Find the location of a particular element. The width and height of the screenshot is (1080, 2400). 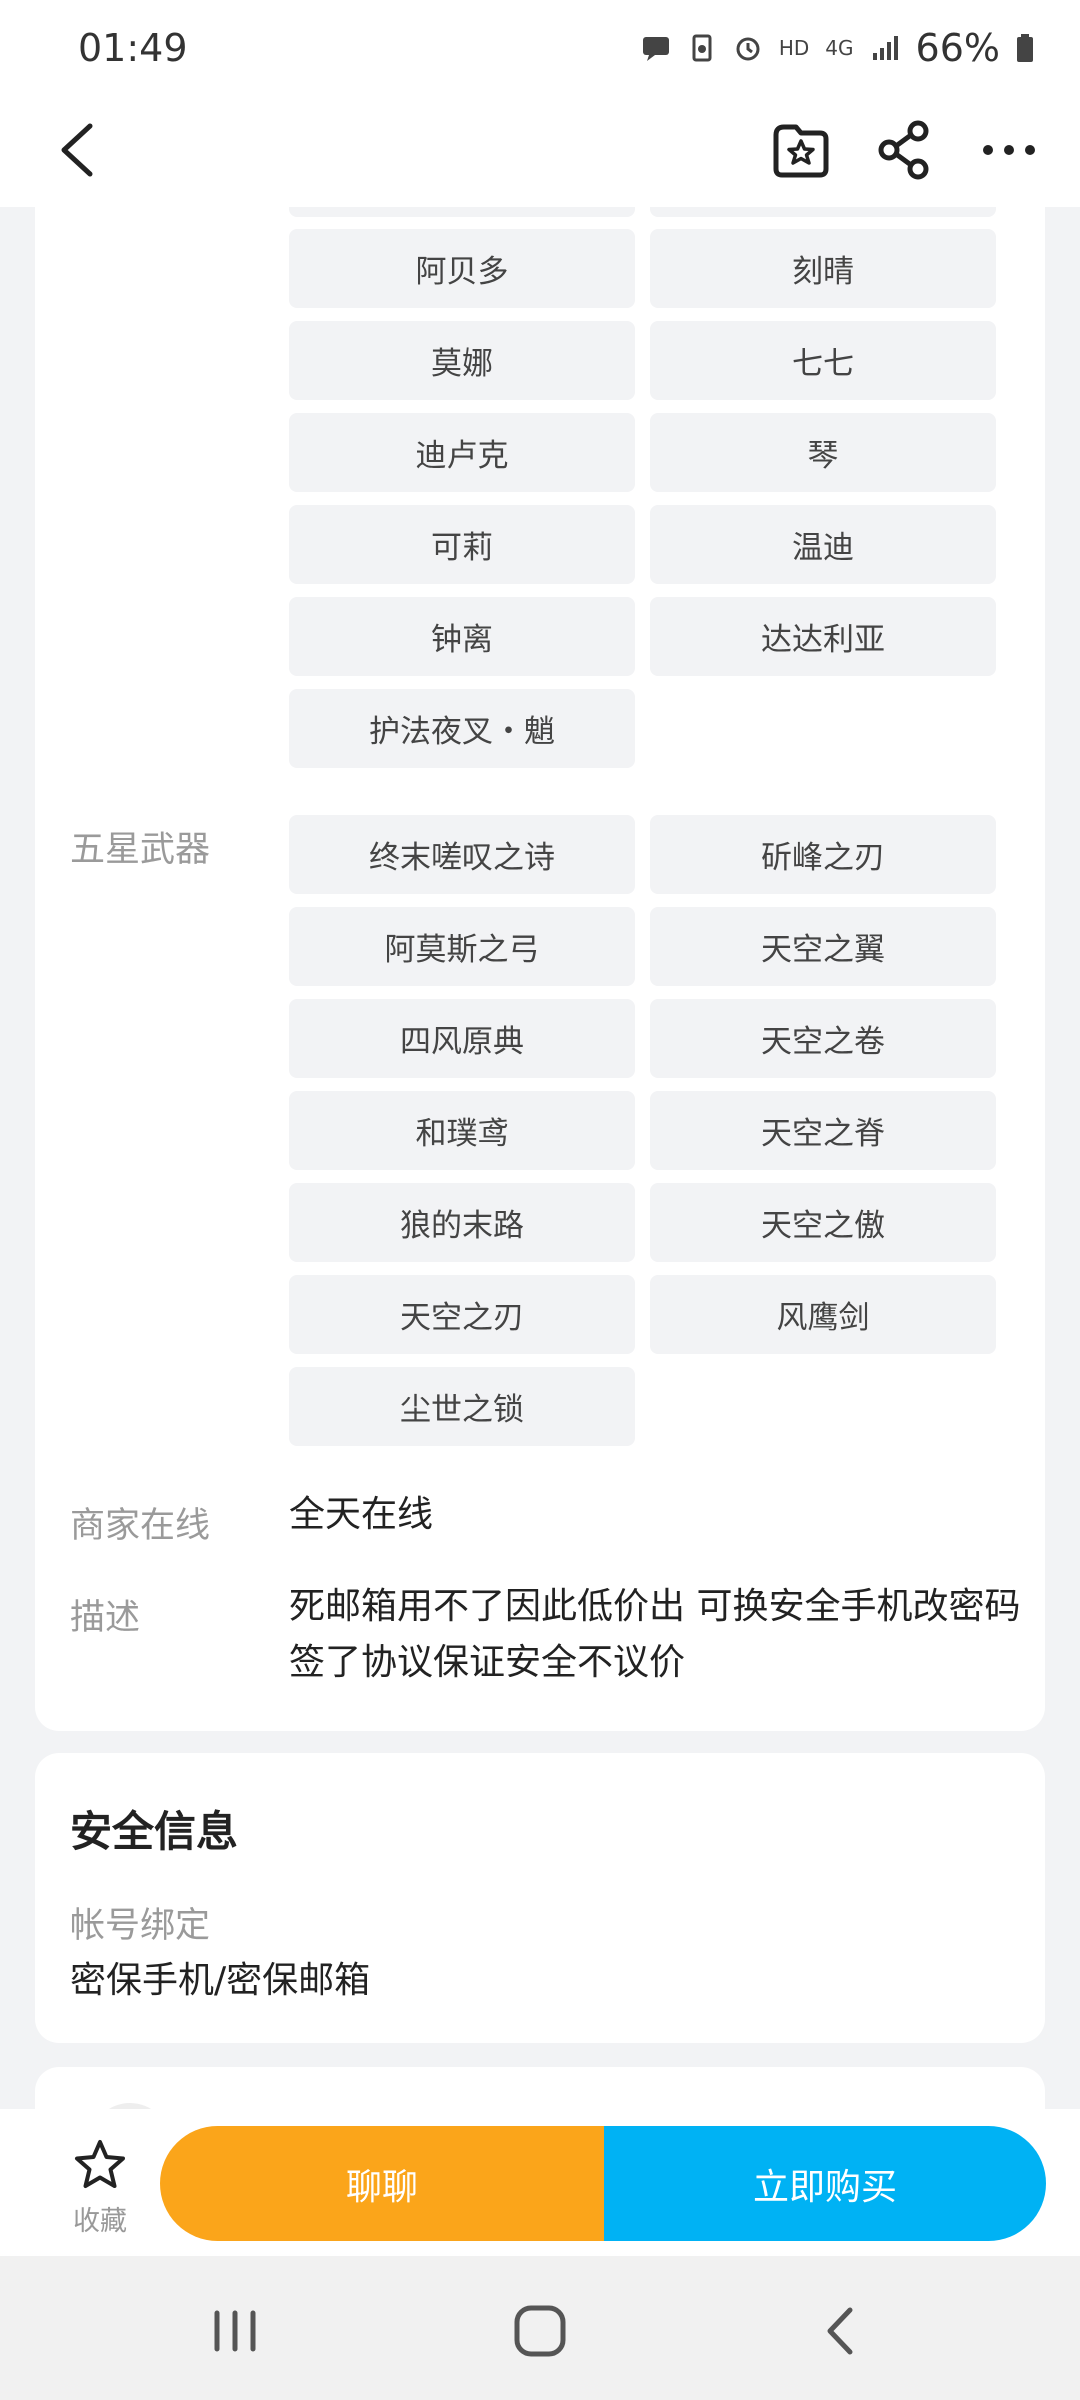

signal-icon is located at coordinates (885, 47).